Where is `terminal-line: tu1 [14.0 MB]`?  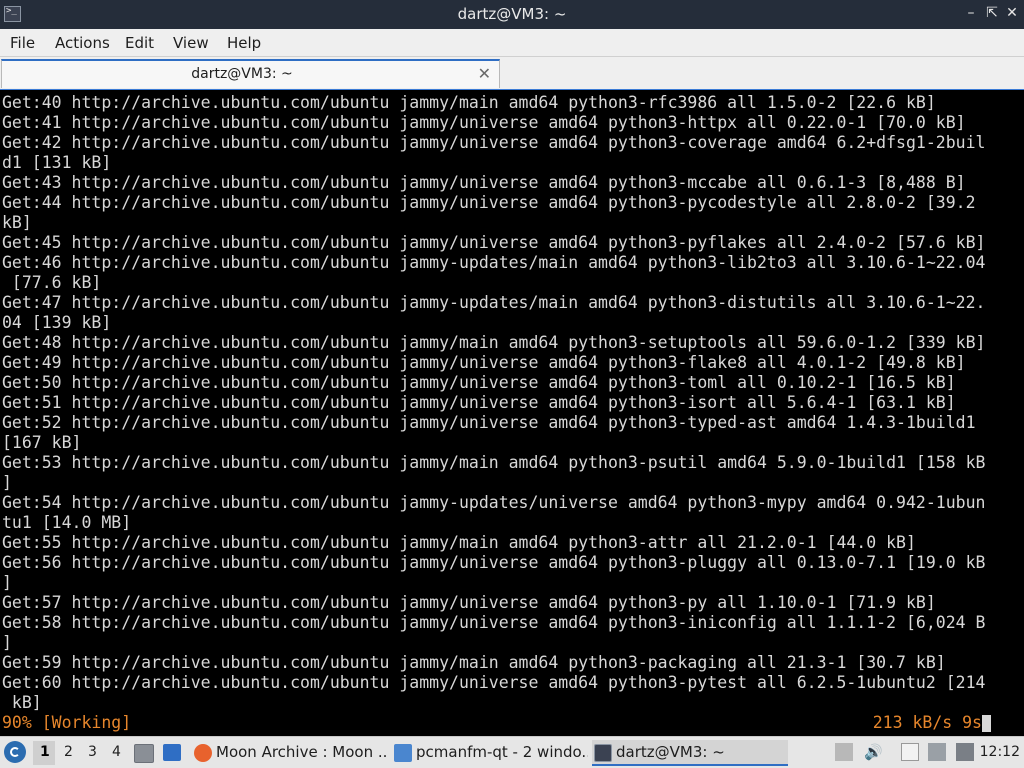
terminal-line: tu1 [14.0 MB] is located at coordinates (67, 522).